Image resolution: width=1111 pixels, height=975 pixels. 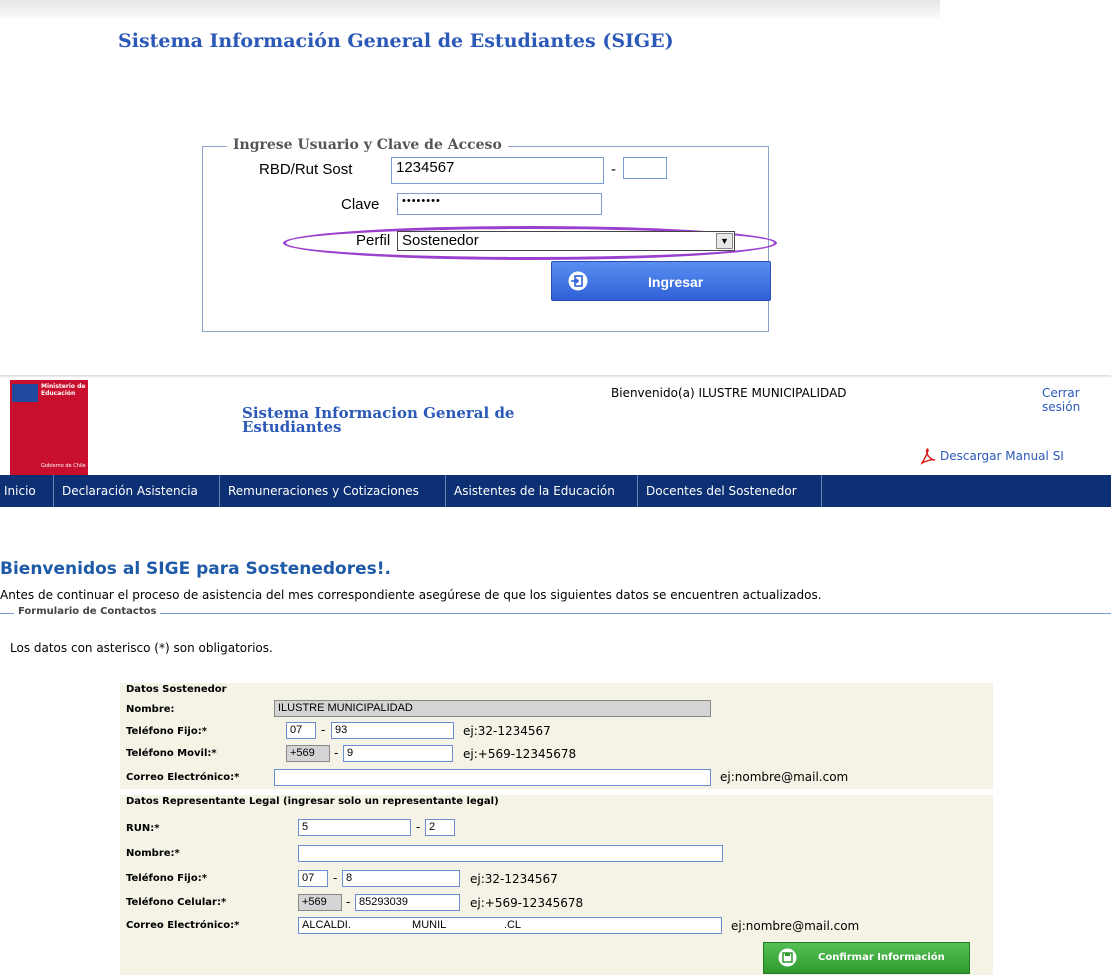 I want to click on sost-fijo-dash: -, so click(x=323, y=730).